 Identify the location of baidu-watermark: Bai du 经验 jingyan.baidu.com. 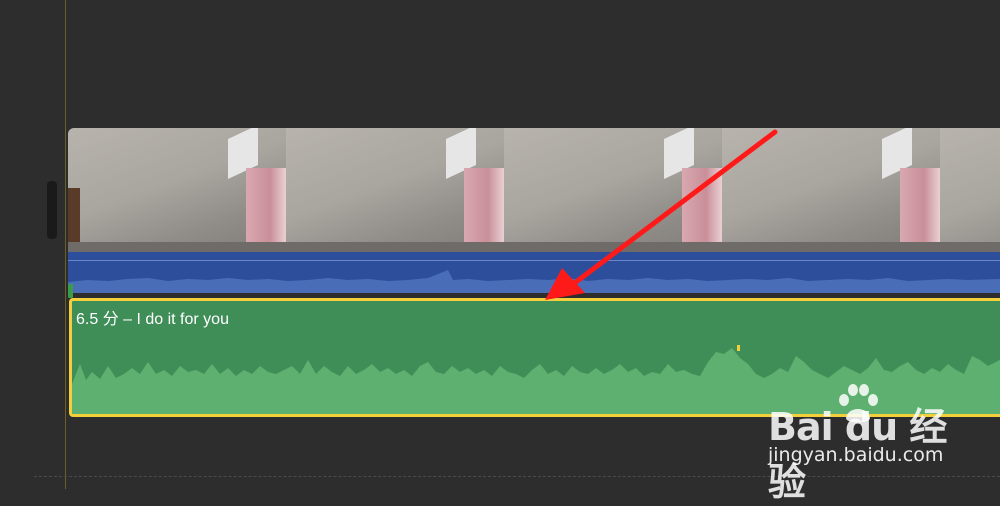
(868, 444).